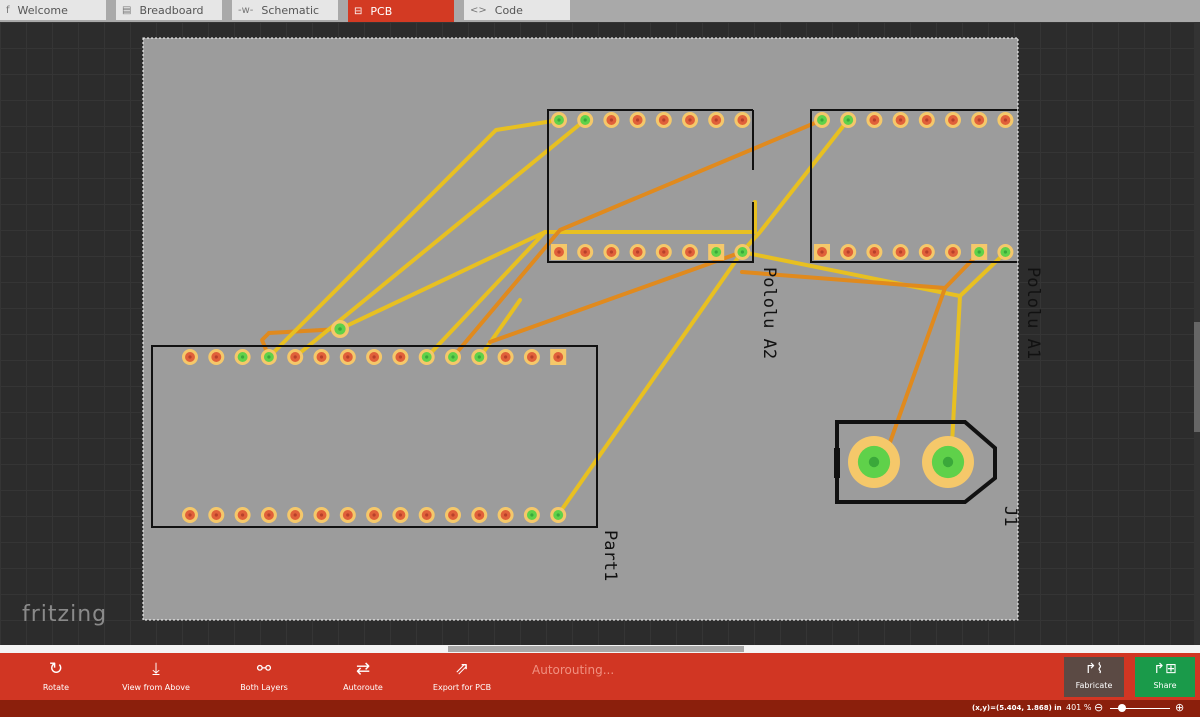 This screenshot has width=1200, height=717. Describe the element at coordinates (462, 673) in the screenshot. I see `export-for-pcb-button: ⇗ Export for PCB` at that location.